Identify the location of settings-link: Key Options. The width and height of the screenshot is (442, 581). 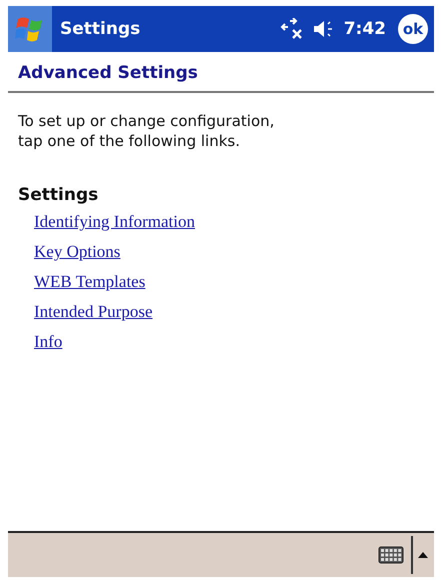
(77, 252).